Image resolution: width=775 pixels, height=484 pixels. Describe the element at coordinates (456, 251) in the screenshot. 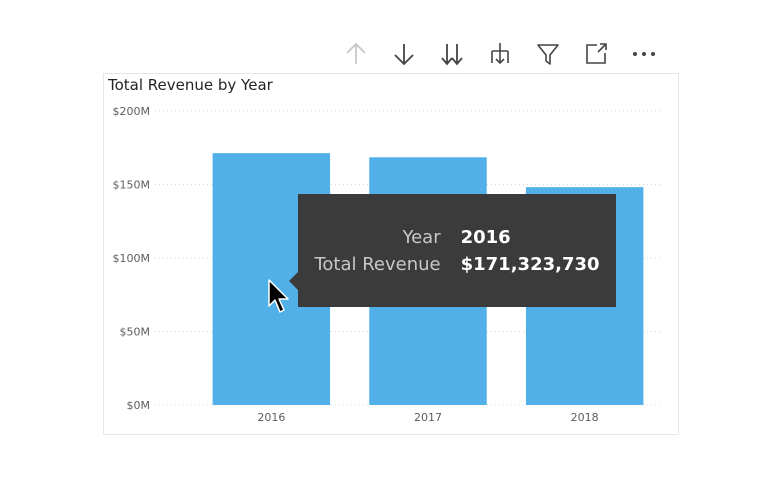

I see `tooltip-table: Year 2016 Total Revenue $171,323,730` at that location.